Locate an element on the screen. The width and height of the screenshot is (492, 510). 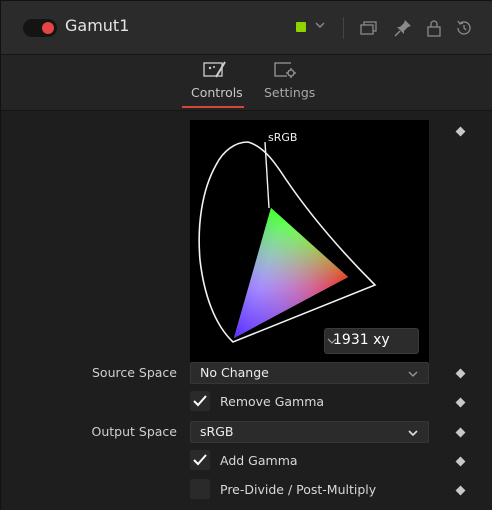
pin-icon is located at coordinates (403, 28).